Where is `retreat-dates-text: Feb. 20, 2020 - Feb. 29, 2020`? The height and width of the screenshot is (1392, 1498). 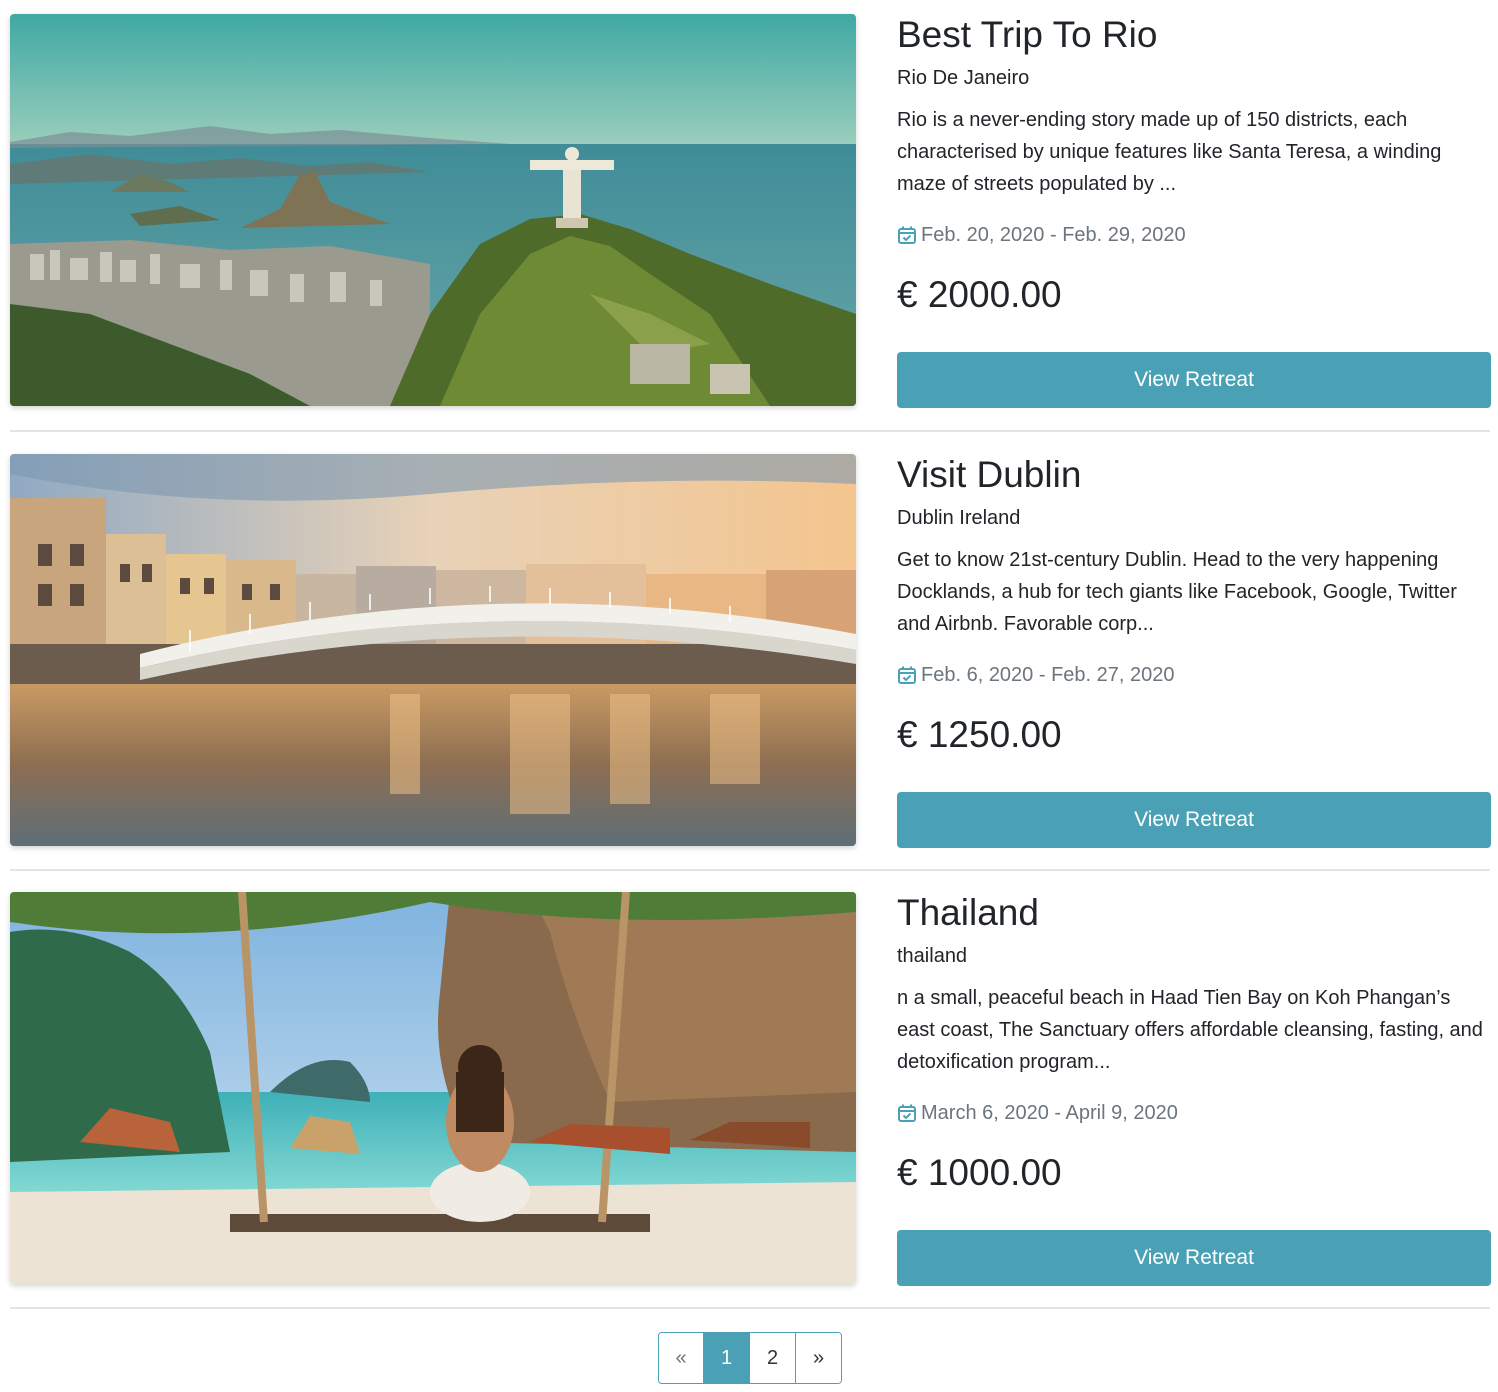 retreat-dates-text: Feb. 20, 2020 - Feb. 29, 2020 is located at coordinates (1053, 235).